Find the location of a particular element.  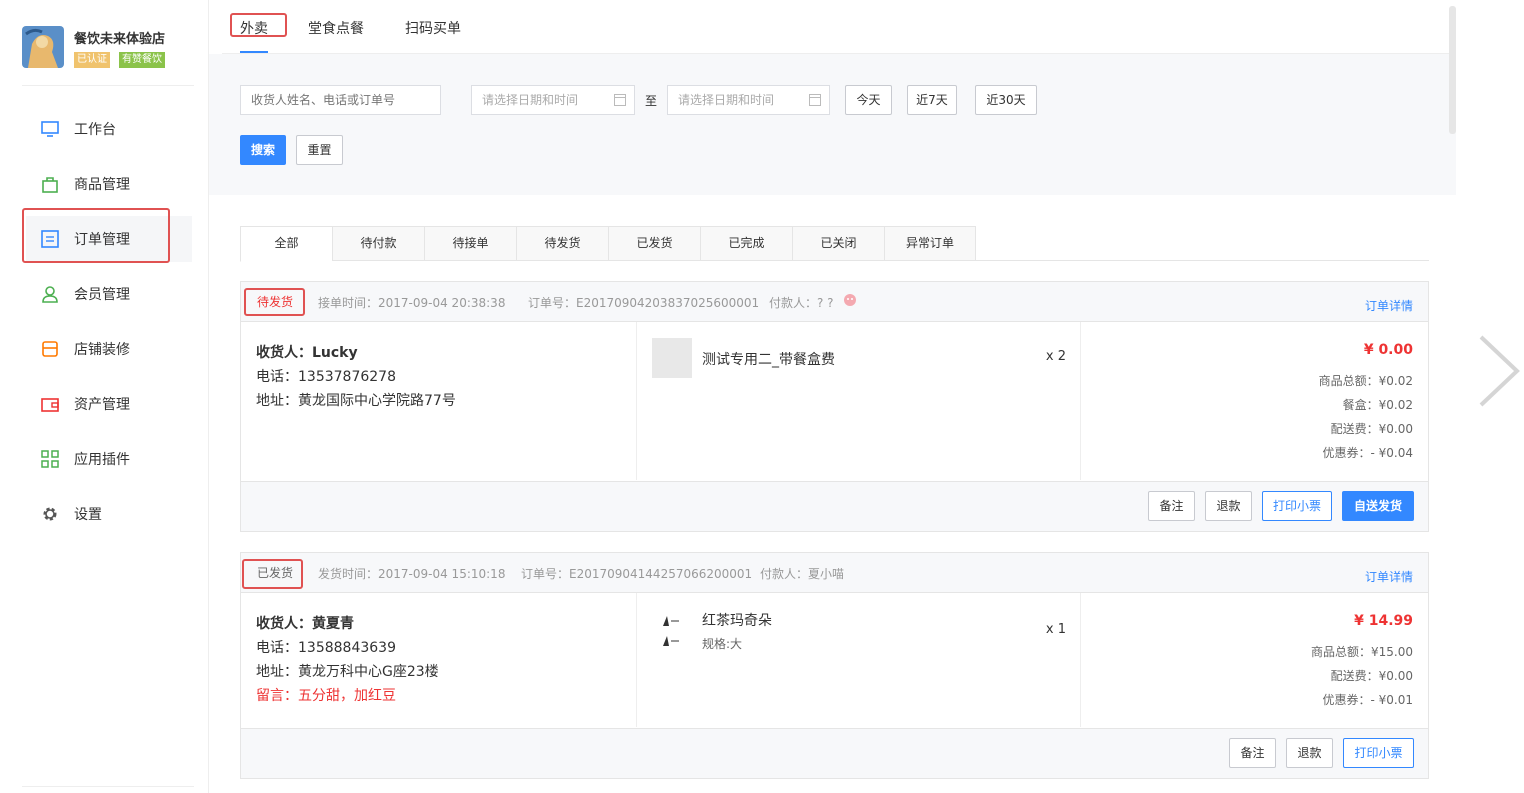

shop-icon is located at coordinates (50, 349).